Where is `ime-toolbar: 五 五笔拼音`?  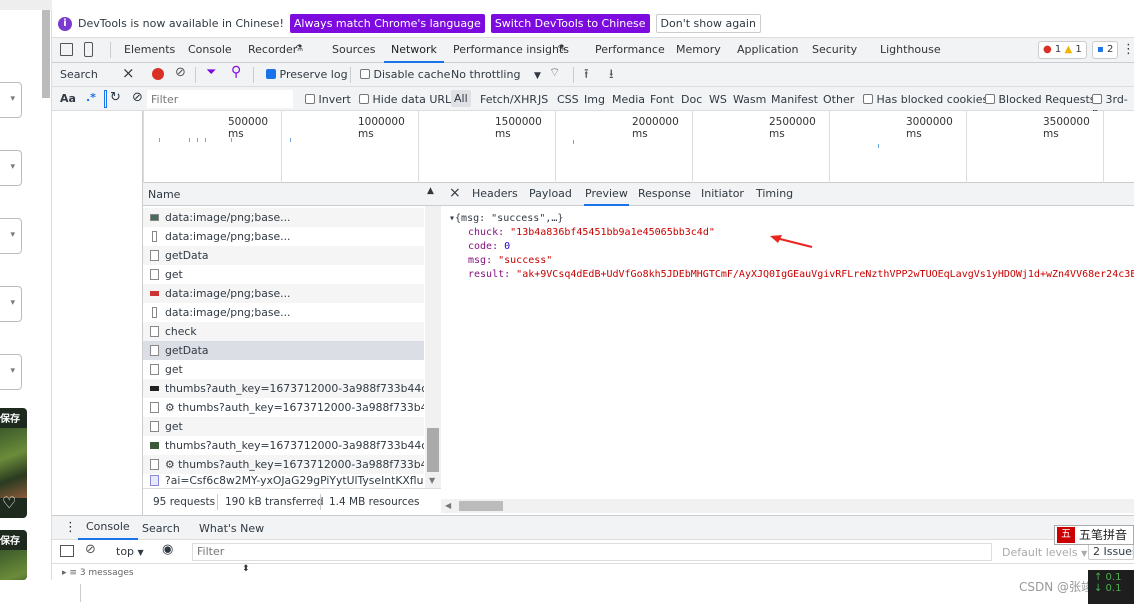 ime-toolbar: 五 五笔拼音 is located at coordinates (1094, 535).